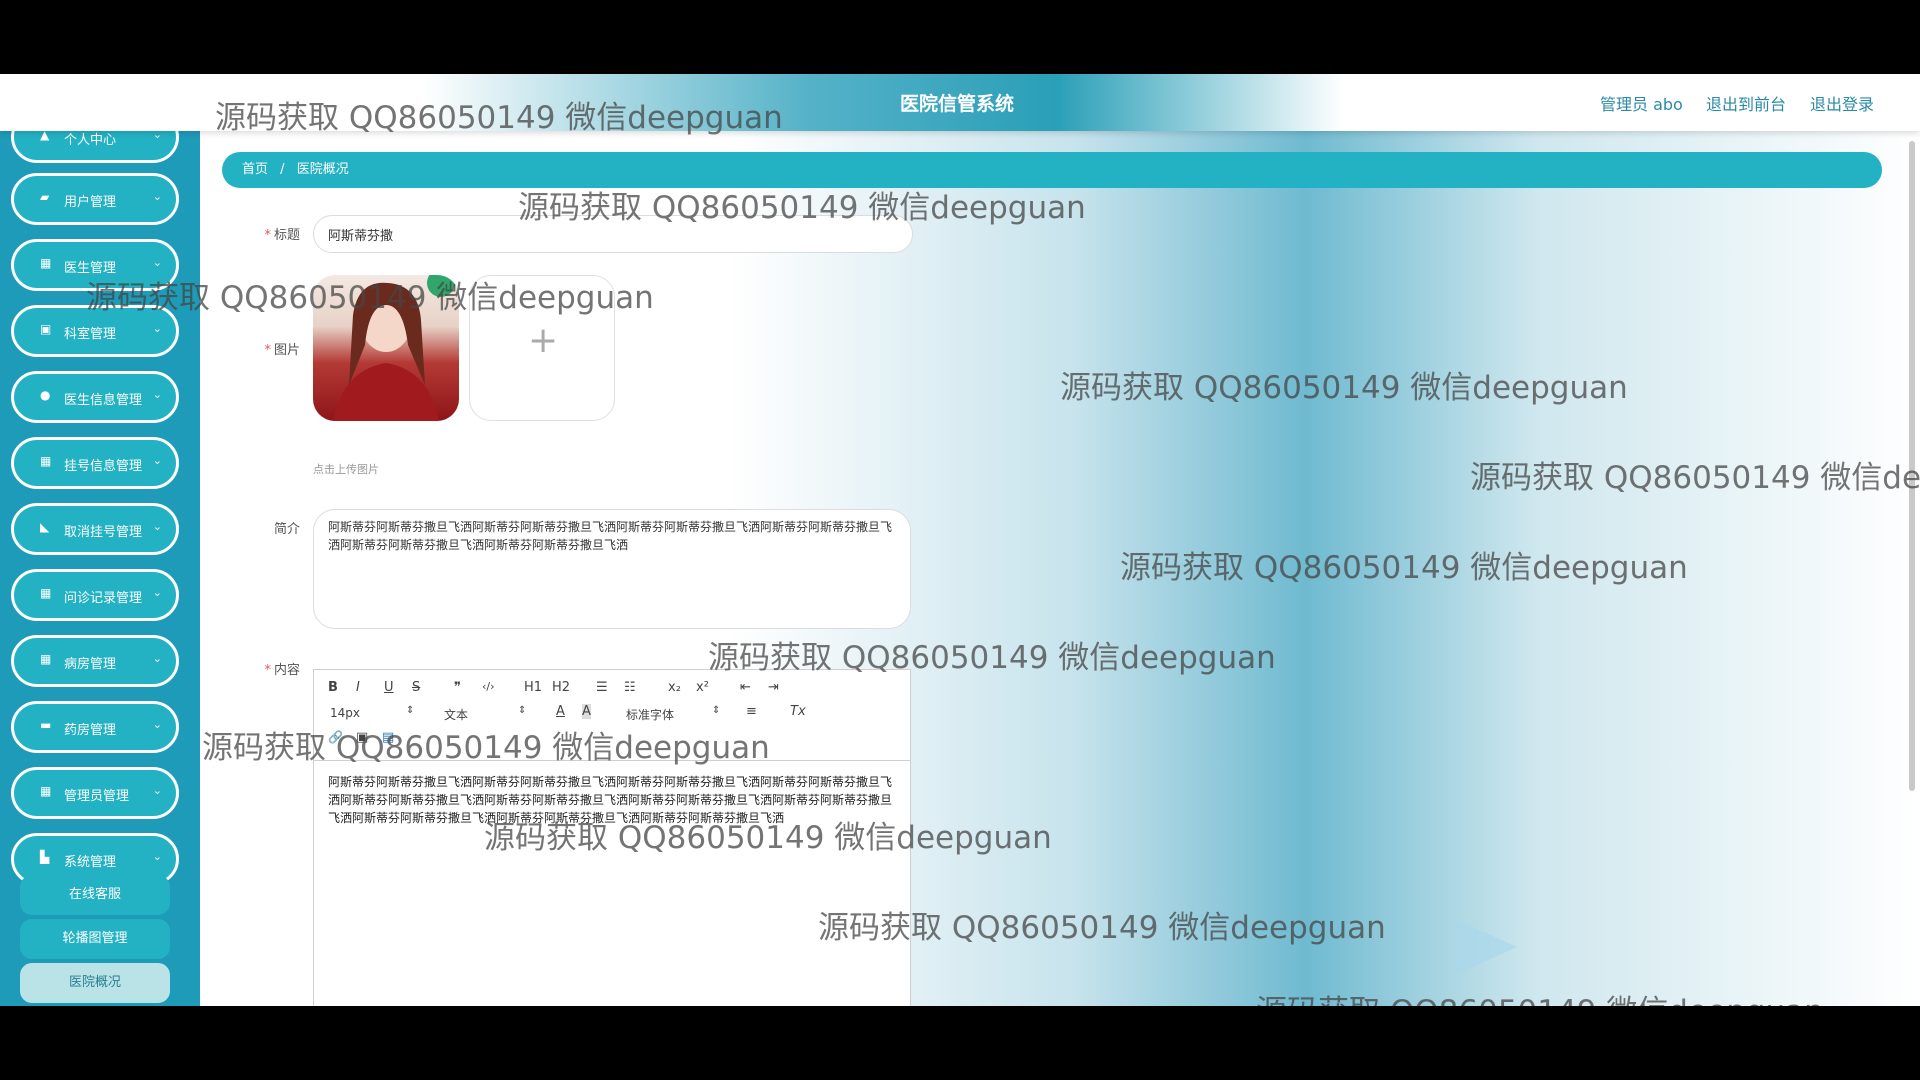  What do you see at coordinates (345, 713) in the screenshot?
I see `font-size-select: 14px` at bounding box center [345, 713].